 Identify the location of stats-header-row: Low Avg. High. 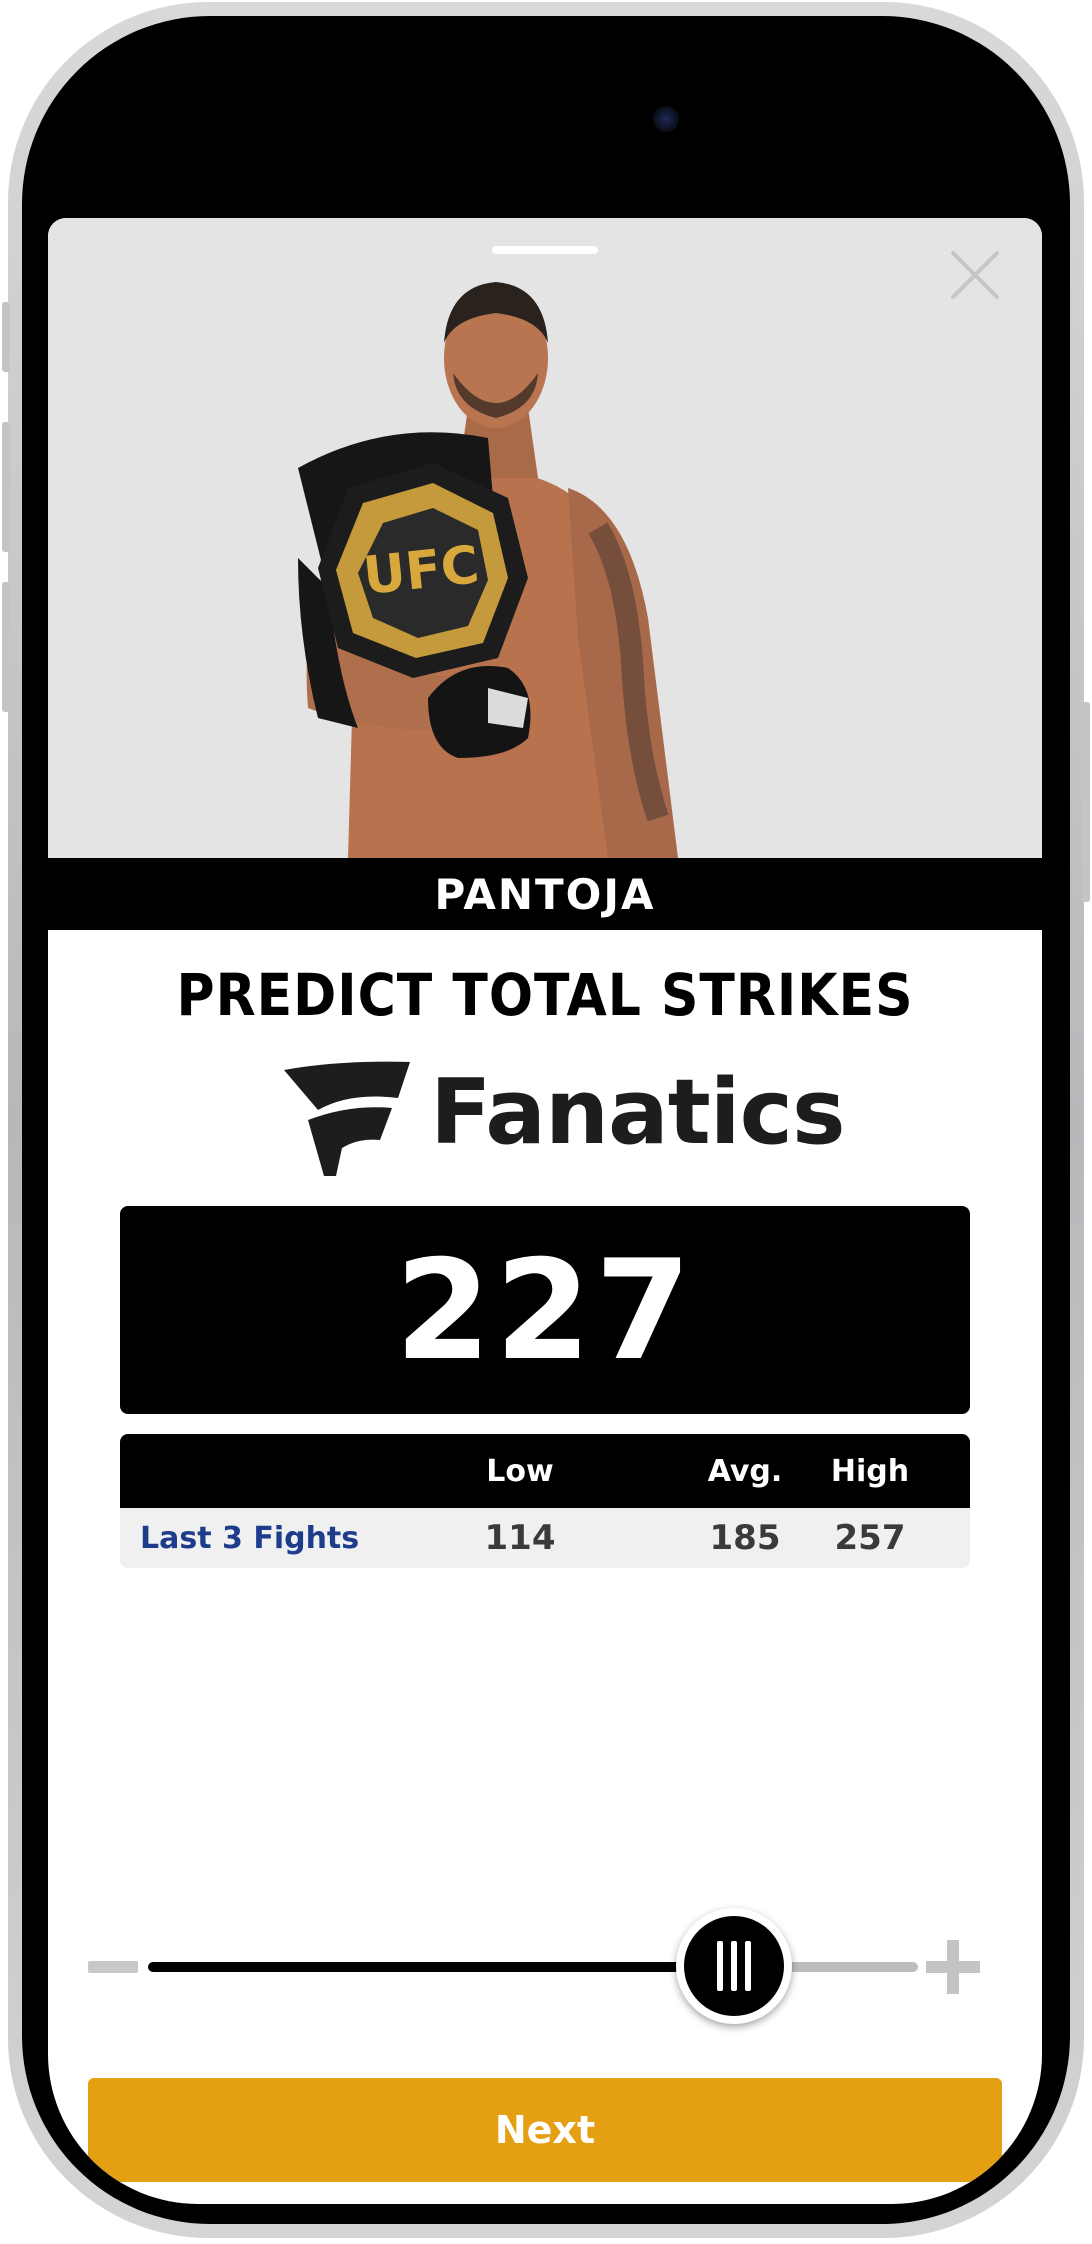
(545, 1471).